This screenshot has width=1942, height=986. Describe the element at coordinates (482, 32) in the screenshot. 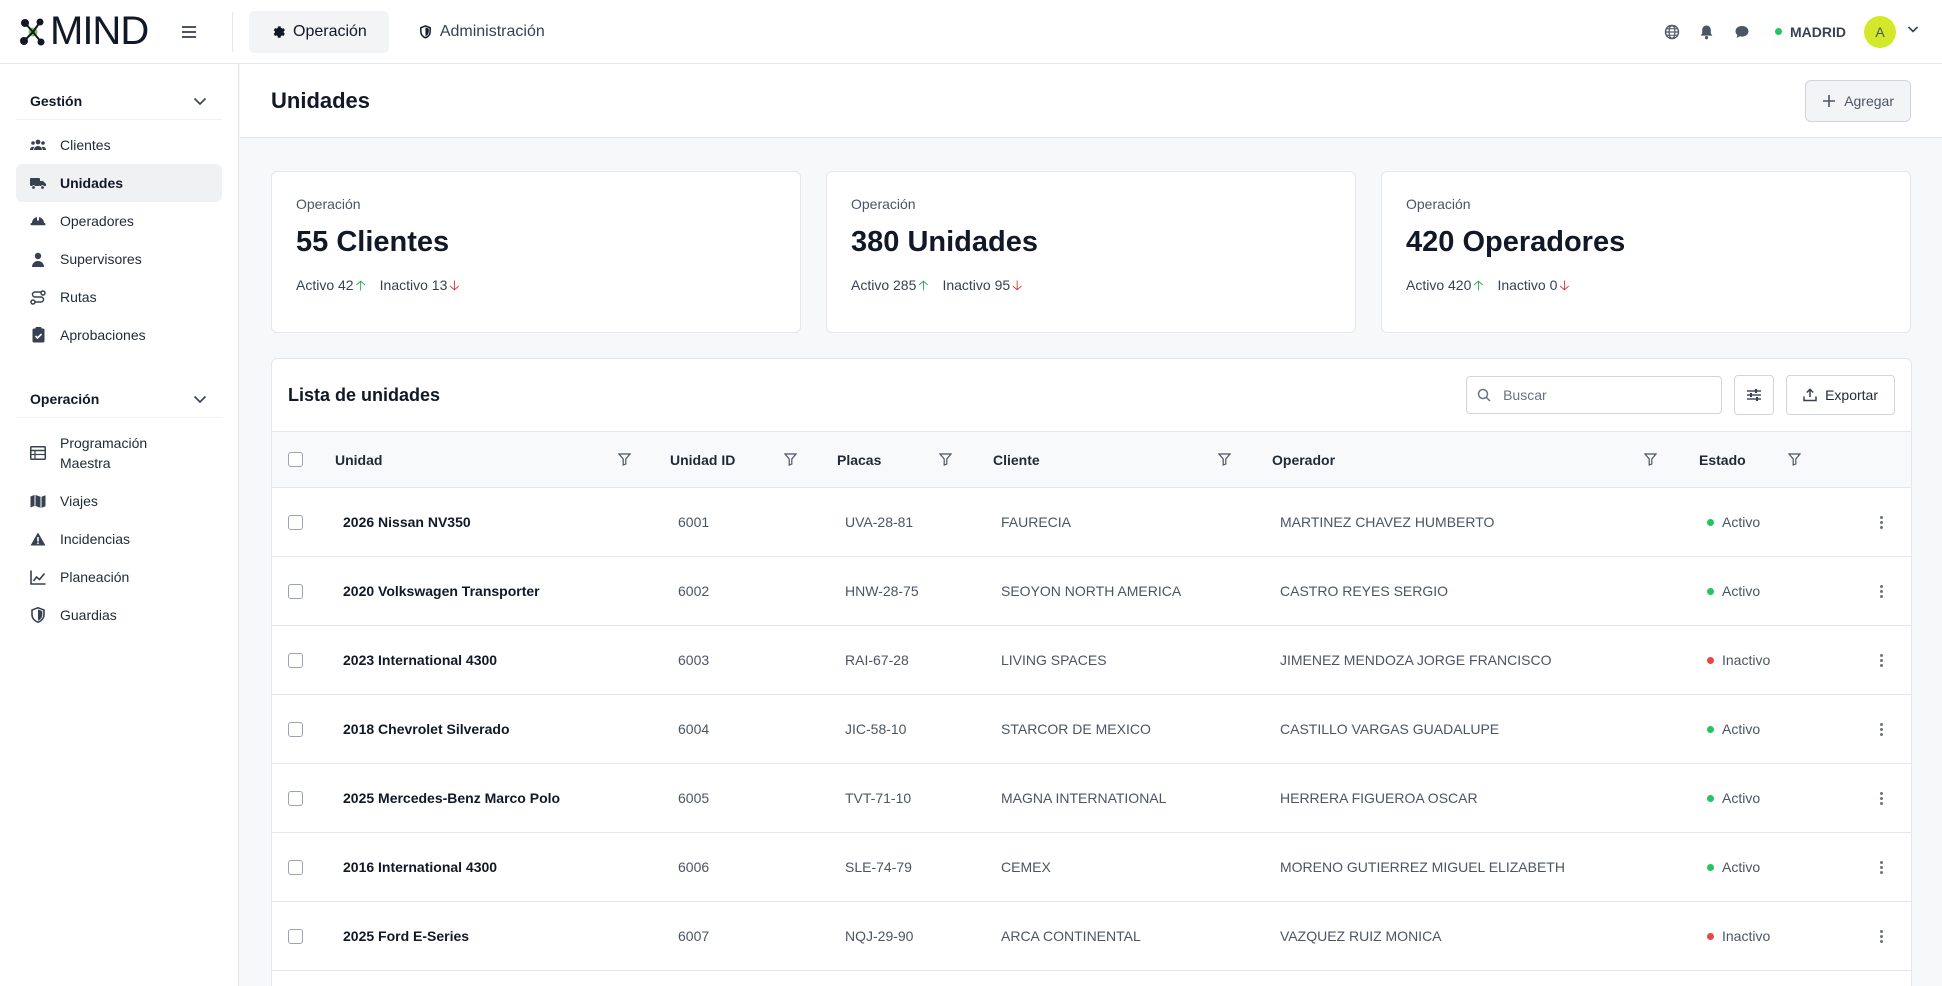

I see `topnav-administracion: Administración` at that location.